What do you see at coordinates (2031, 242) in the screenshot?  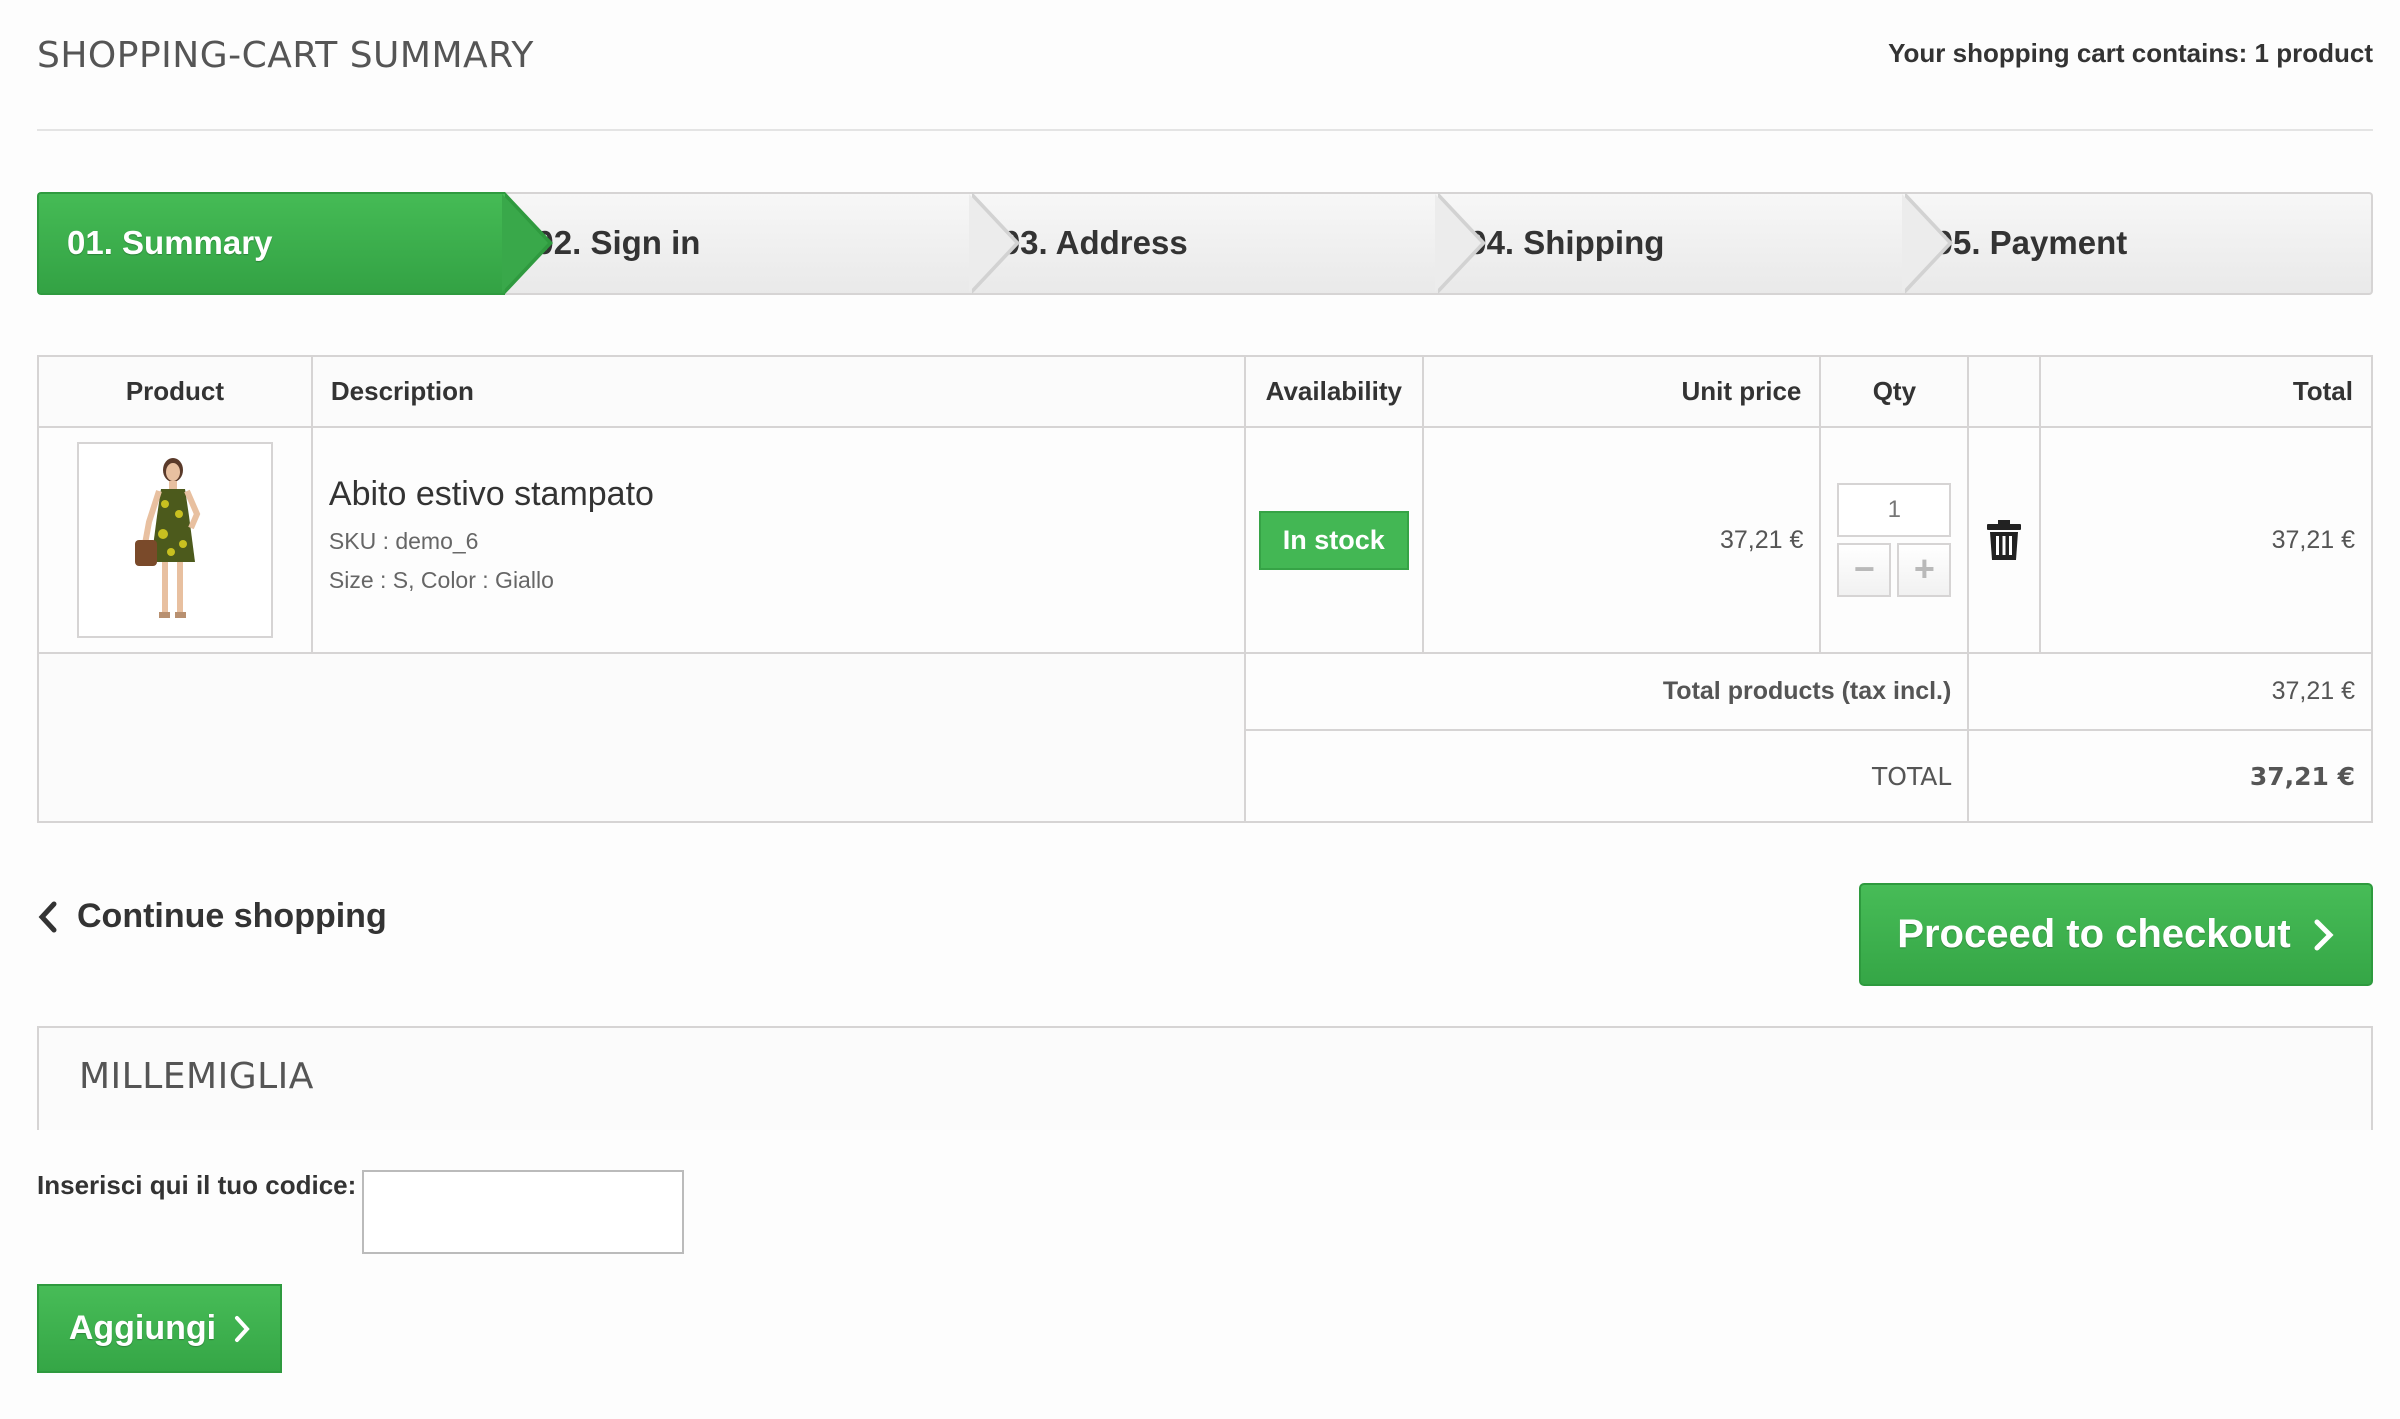 I see `step-label: 05. Payment` at bounding box center [2031, 242].